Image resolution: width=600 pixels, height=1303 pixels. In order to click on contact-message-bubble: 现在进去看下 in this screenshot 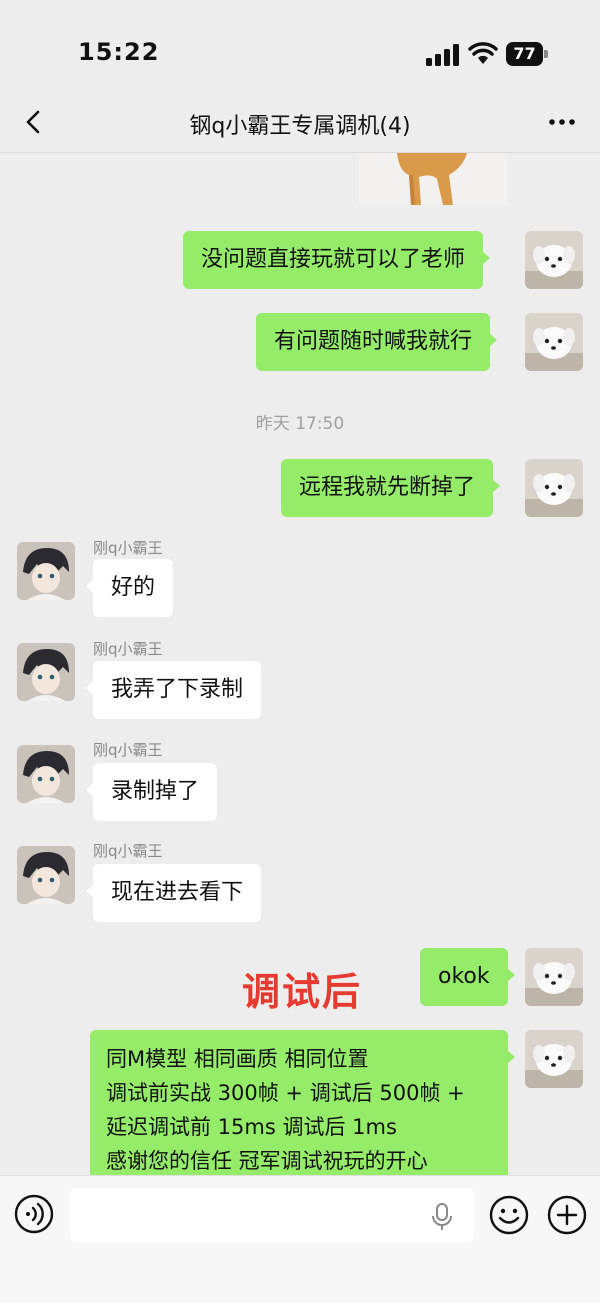, I will do `click(173, 893)`.